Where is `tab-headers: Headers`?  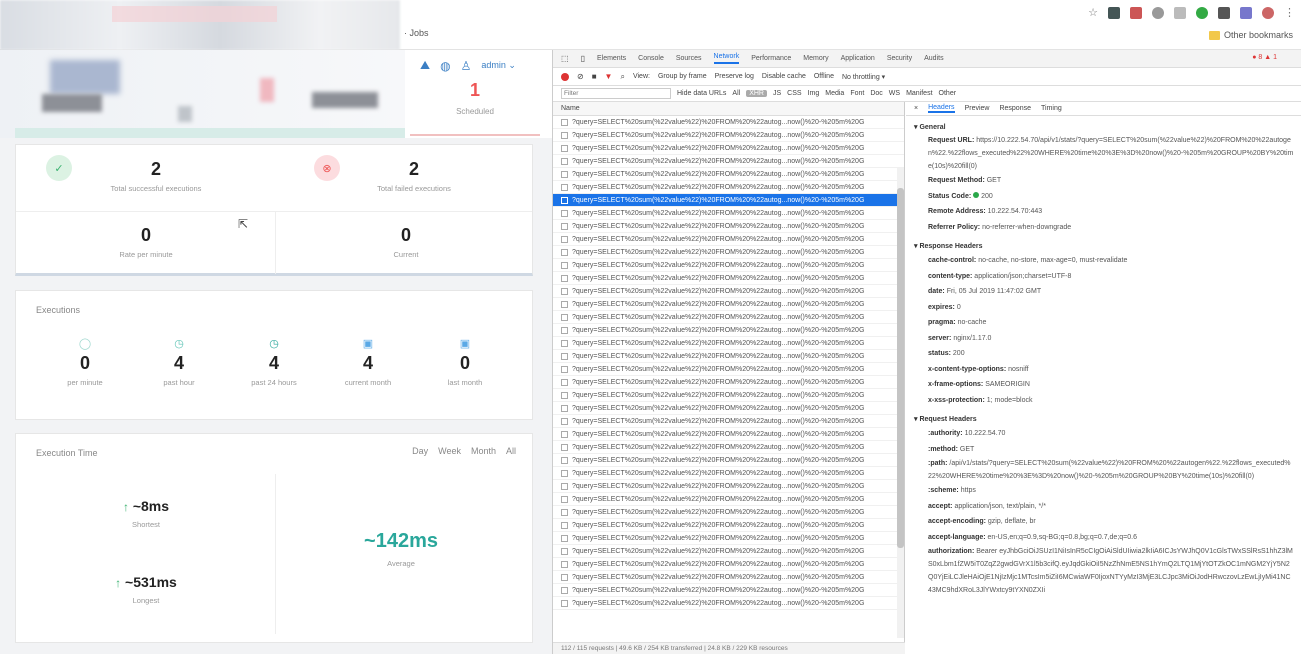 tab-headers: Headers is located at coordinates (941, 108).